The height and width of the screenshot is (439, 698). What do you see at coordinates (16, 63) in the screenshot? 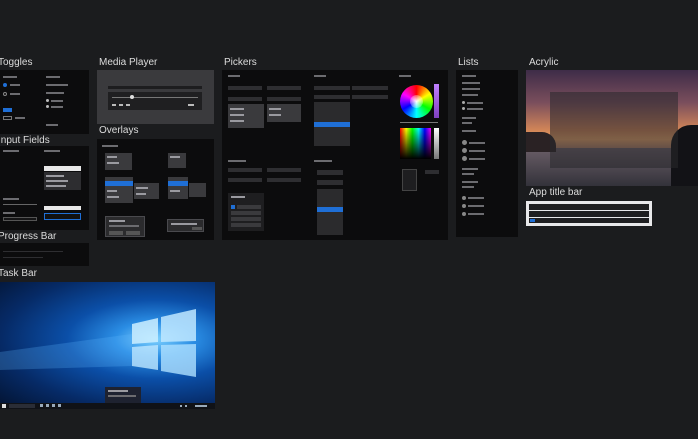
I see `artboard-title-toggles: Toggles` at bounding box center [16, 63].